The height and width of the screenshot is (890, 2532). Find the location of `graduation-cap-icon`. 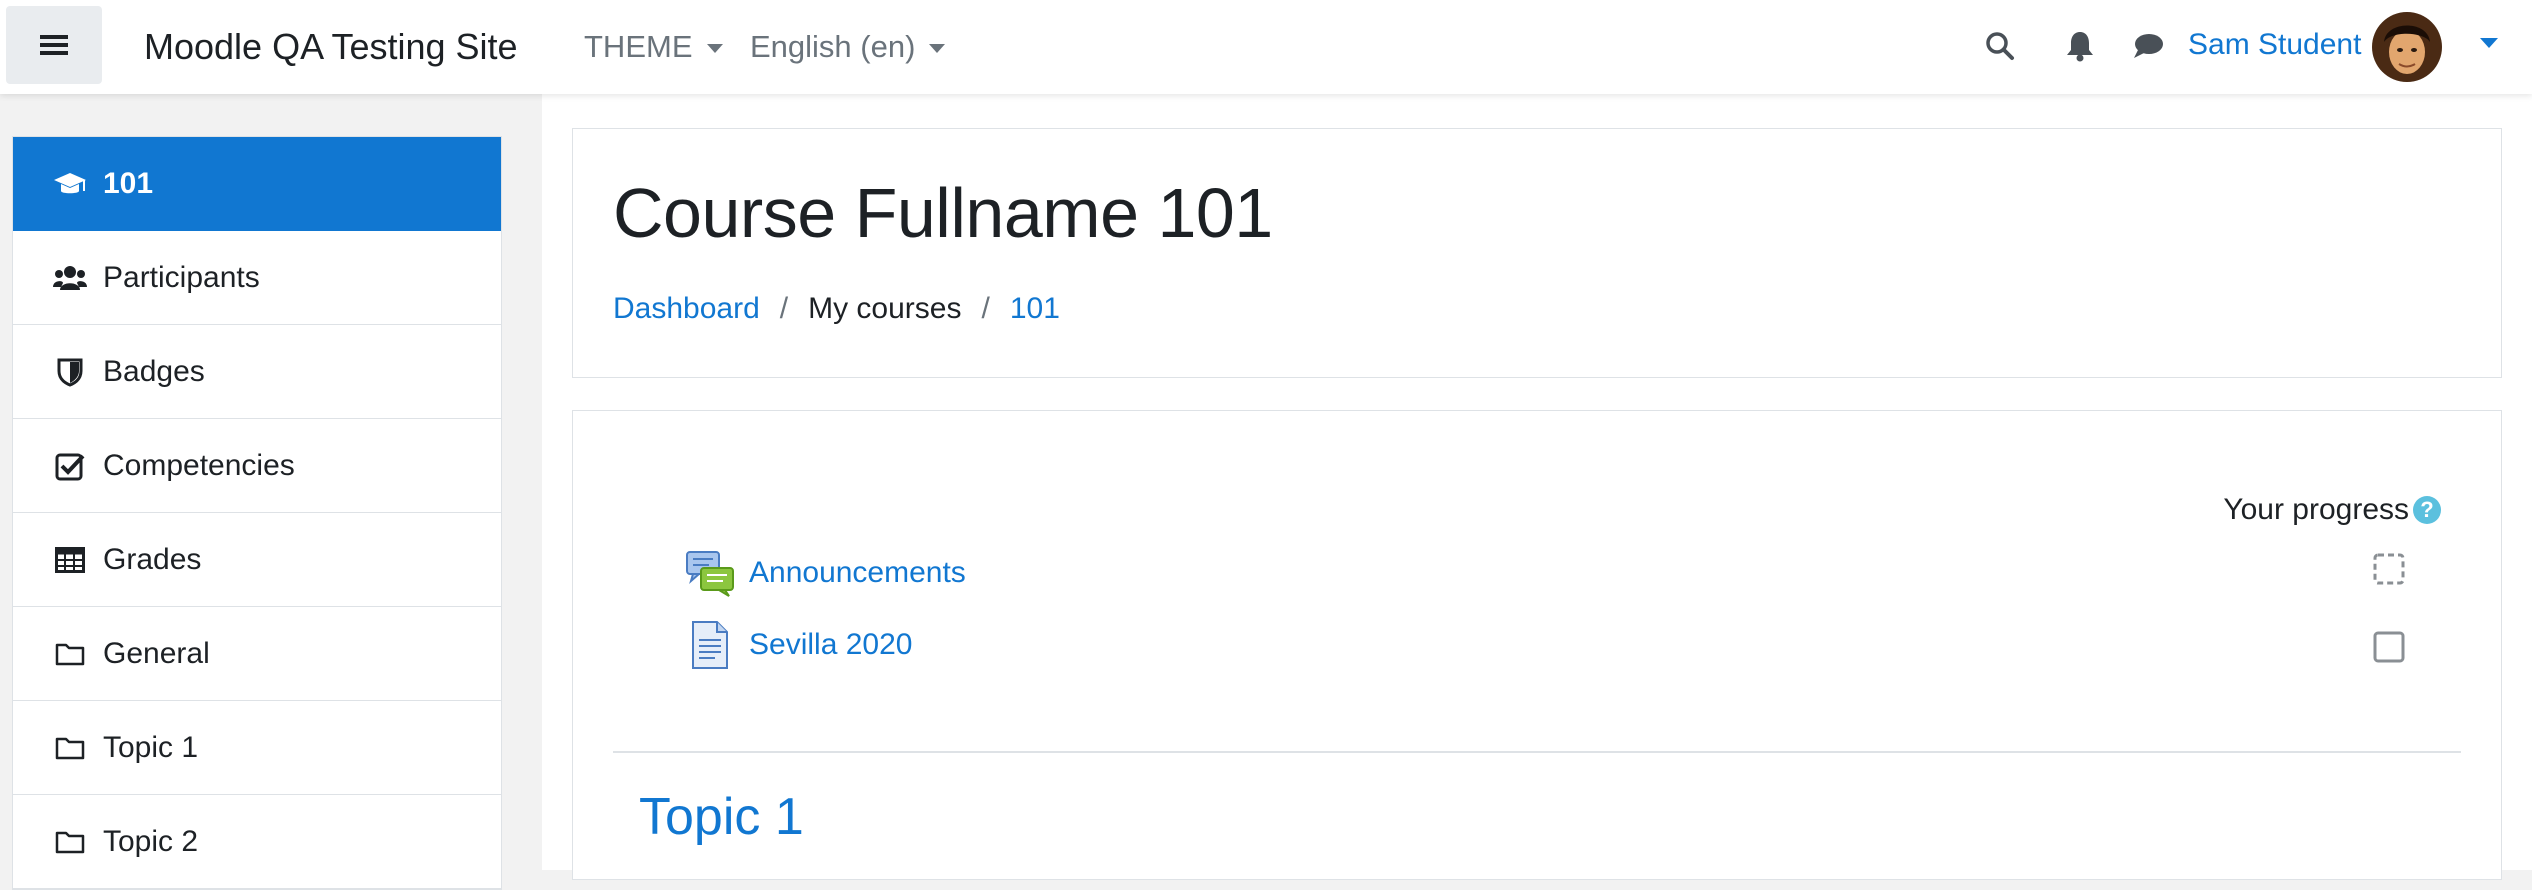

graduation-cap-icon is located at coordinates (70, 184).